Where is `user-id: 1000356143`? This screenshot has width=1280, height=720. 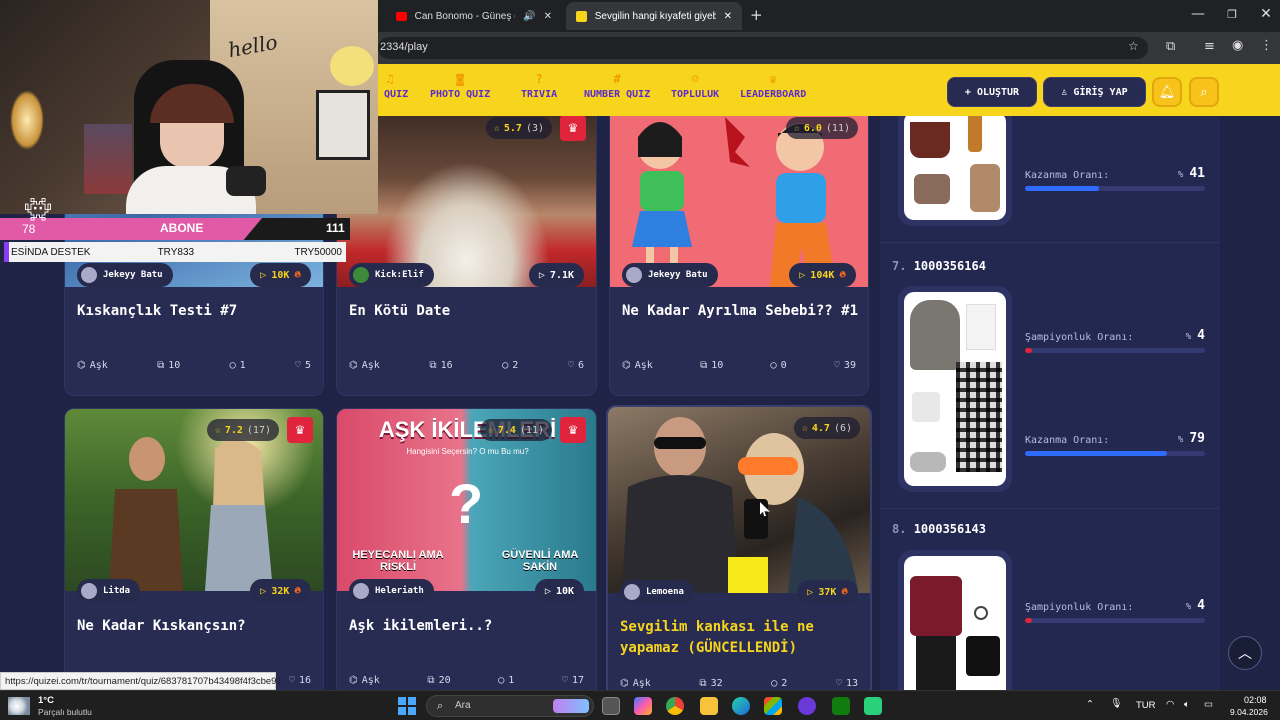
user-id: 1000356143 is located at coordinates (950, 529).